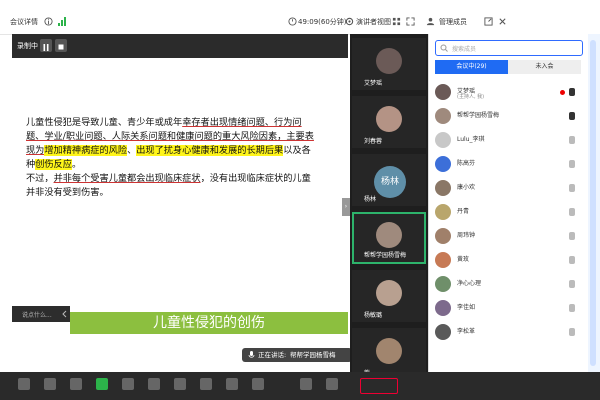  I want to click on pause-recording-button, so click(46, 45).